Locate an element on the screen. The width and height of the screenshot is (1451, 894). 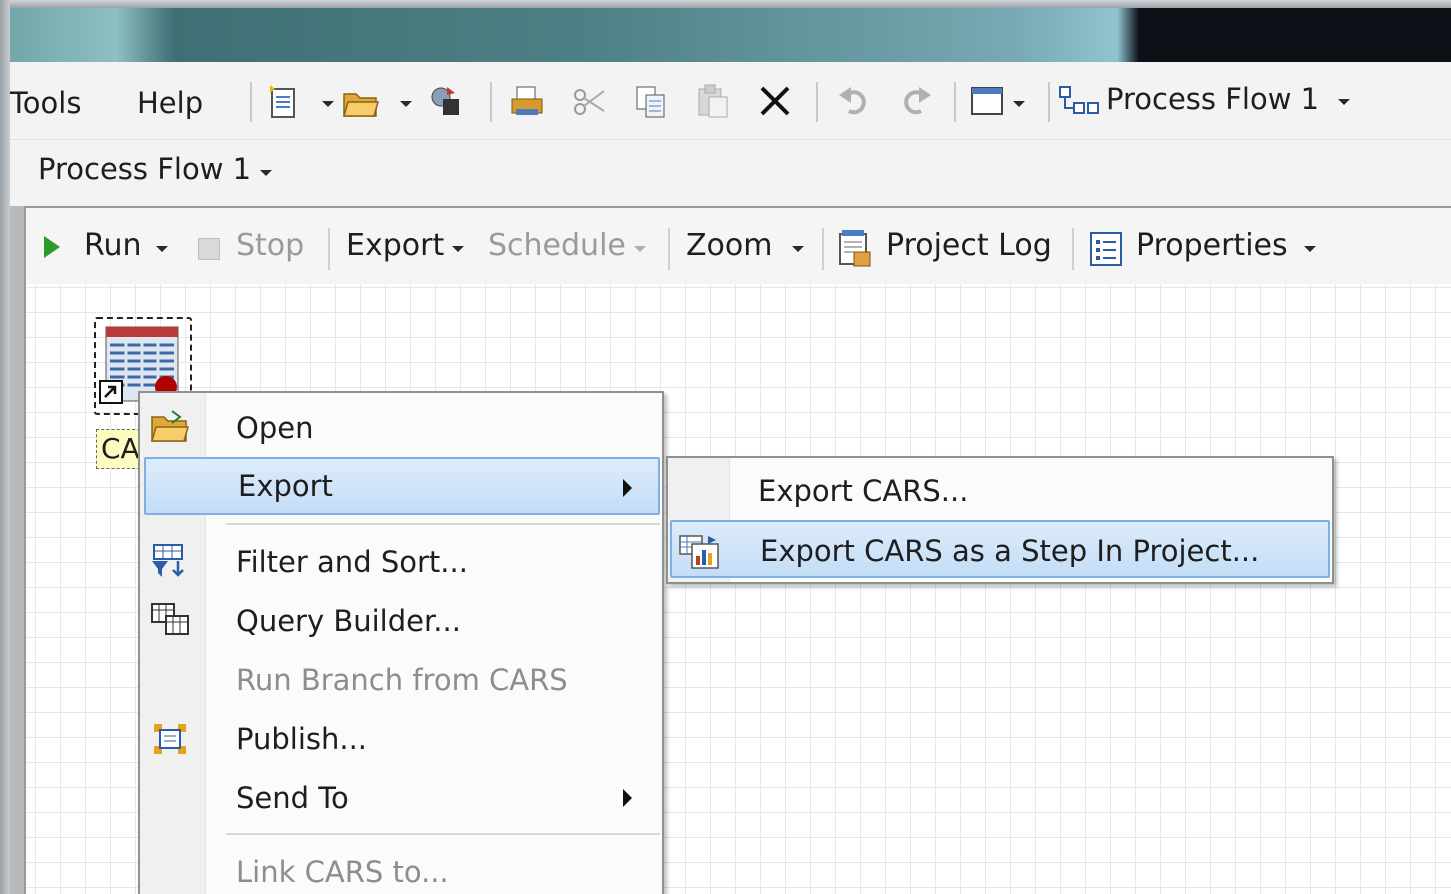
filter-sort-icon is located at coordinates (170, 561).